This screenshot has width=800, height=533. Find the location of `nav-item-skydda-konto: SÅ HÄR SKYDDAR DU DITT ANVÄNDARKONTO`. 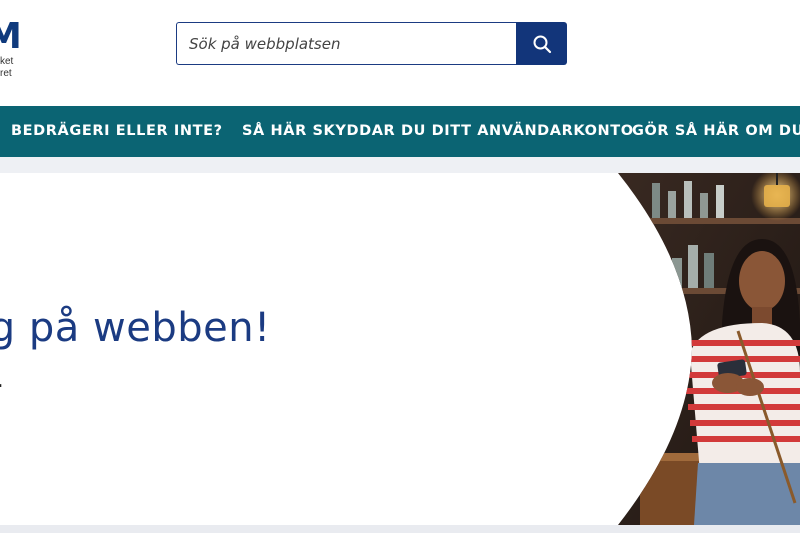

nav-item-skydda-konto: SÅ HÄR SKYDDAR DU DITT ANVÄNDARKONTO is located at coordinates (438, 131).